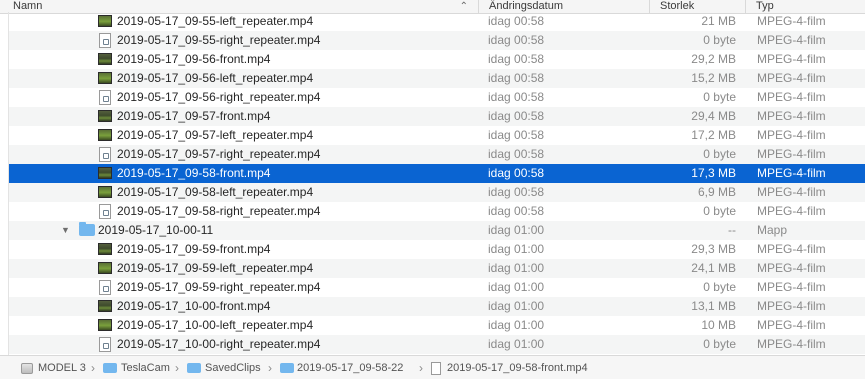 This screenshot has width=865, height=379. Describe the element at coordinates (526, 6) in the screenshot. I see `column-date-label: Ändringsdatum` at that location.